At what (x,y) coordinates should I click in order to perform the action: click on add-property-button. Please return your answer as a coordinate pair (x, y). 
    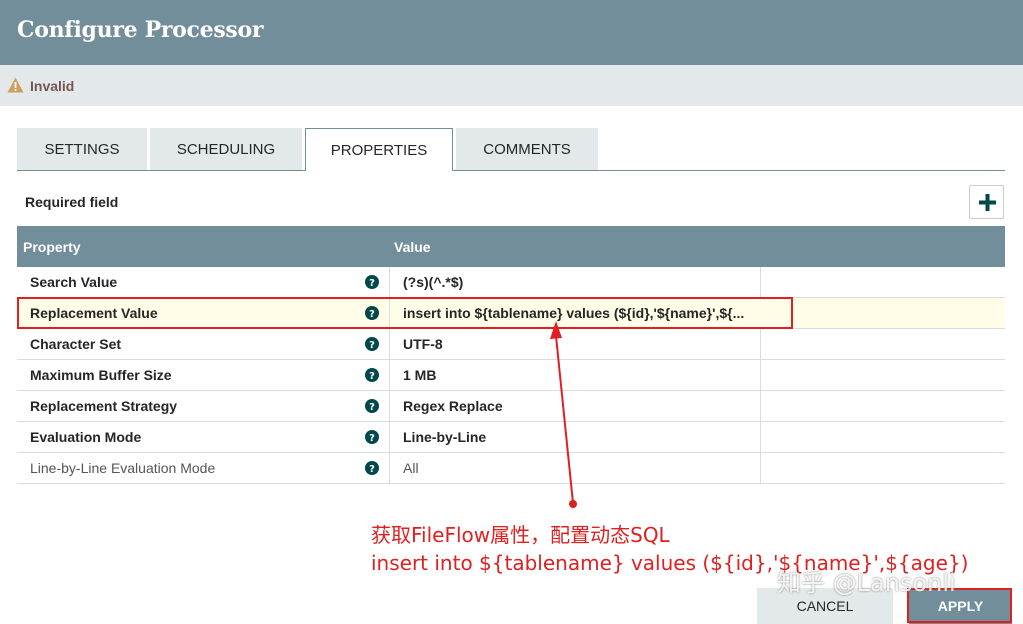
    Looking at the image, I should click on (986, 202).